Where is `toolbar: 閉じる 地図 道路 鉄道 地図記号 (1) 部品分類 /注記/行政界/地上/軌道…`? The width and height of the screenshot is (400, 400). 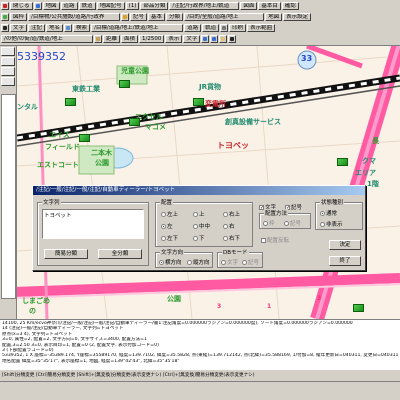
toolbar: 閉じる 地図 道路 鉄道 地図記号 (1) 部品分類 /注記/行政界/地上/軌道… is located at coordinates (200, 23).